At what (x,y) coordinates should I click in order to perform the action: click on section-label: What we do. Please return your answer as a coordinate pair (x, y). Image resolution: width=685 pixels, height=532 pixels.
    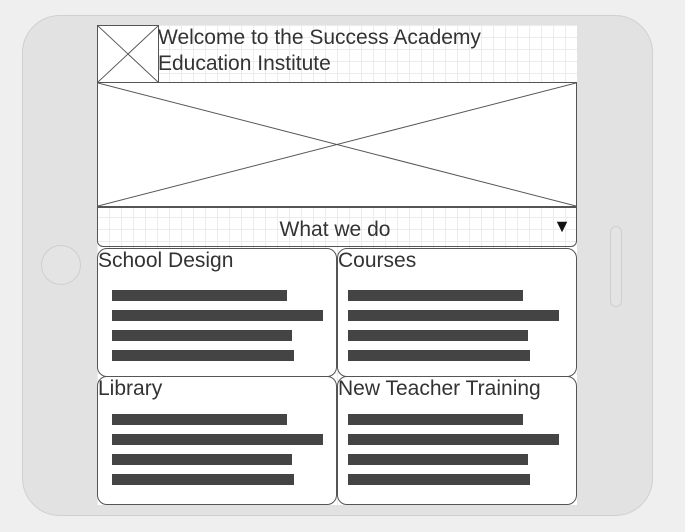
    Looking at the image, I should click on (335, 229).